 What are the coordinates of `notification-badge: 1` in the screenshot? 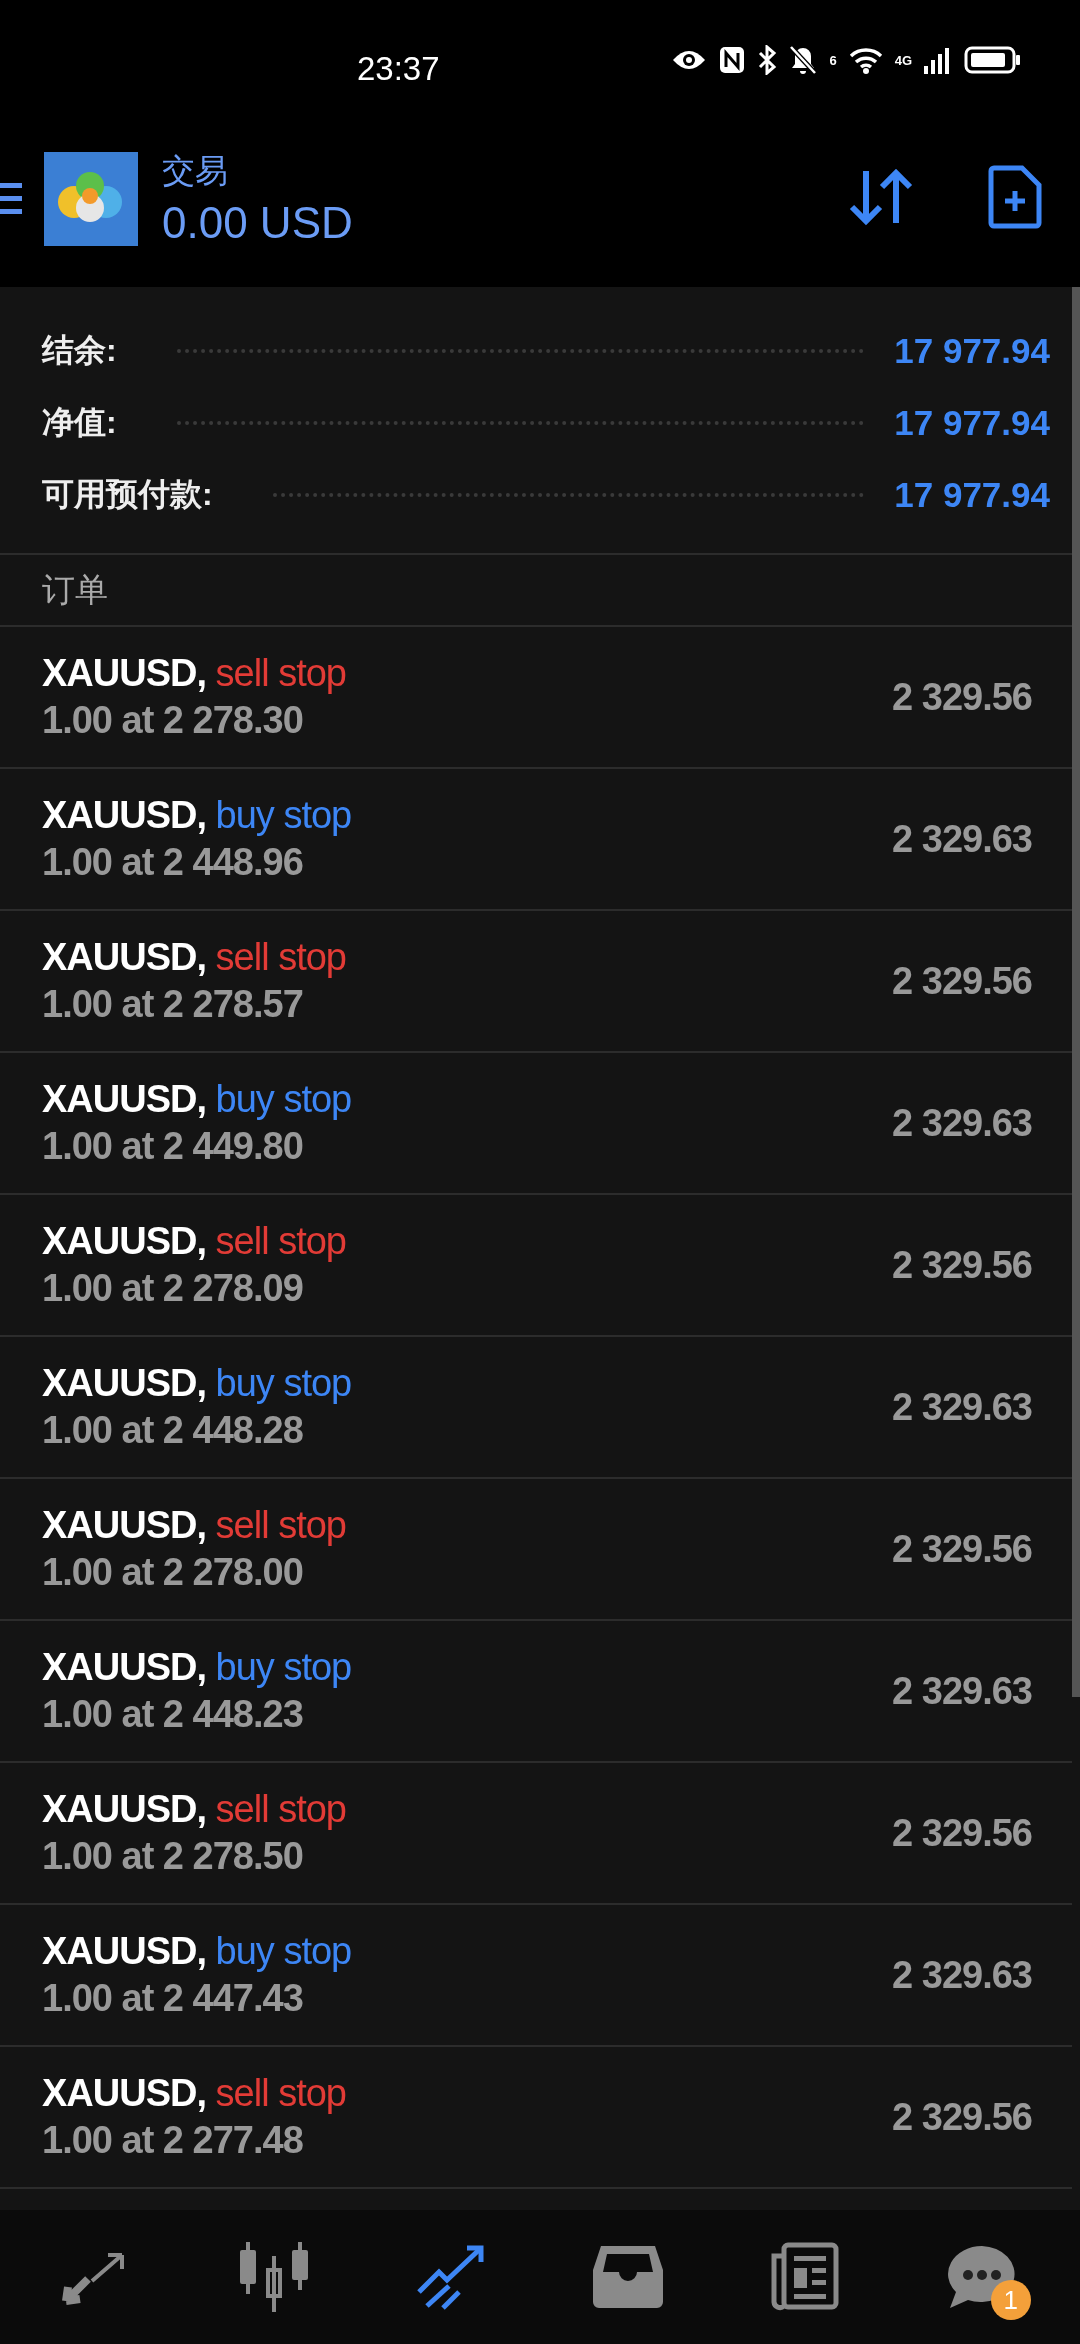 It's located at (1010, 2300).